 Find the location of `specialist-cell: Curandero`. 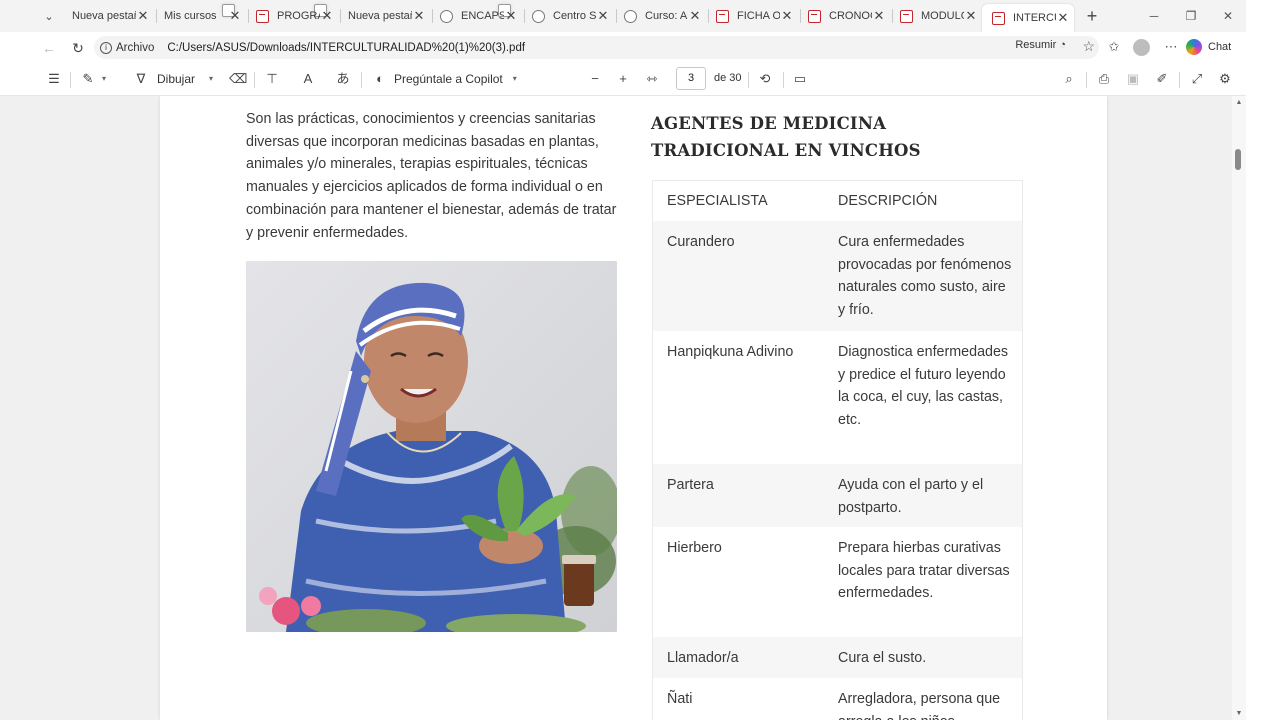

specialist-cell: Curandero is located at coordinates (701, 242).